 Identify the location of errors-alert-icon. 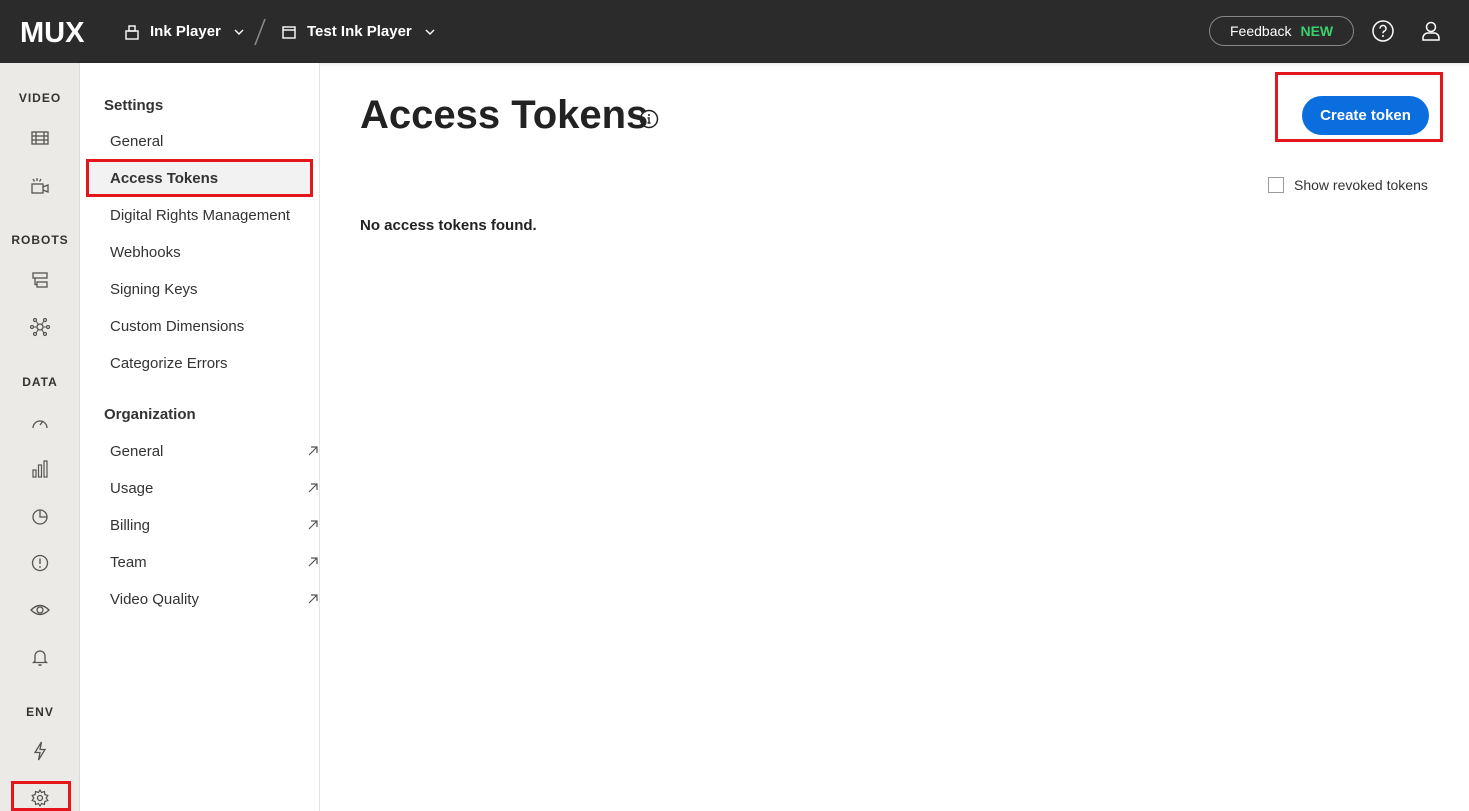
(40, 563).